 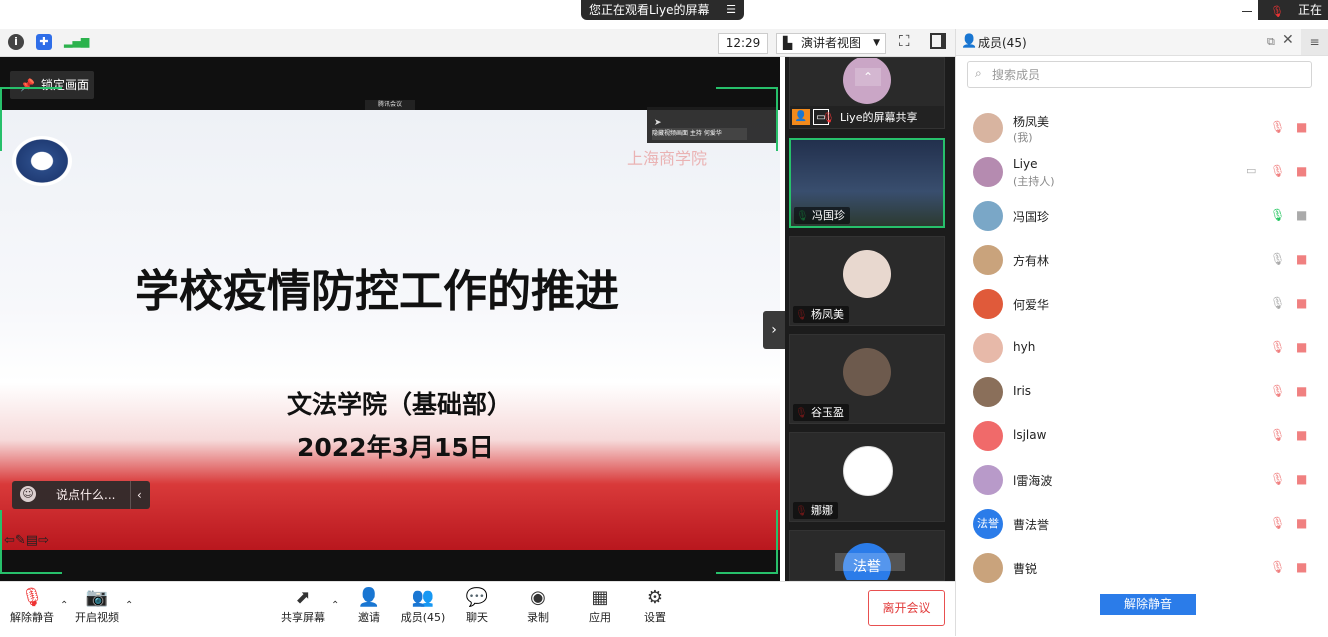 I want to click on menu-icon: ≡, so click(x=1314, y=42).